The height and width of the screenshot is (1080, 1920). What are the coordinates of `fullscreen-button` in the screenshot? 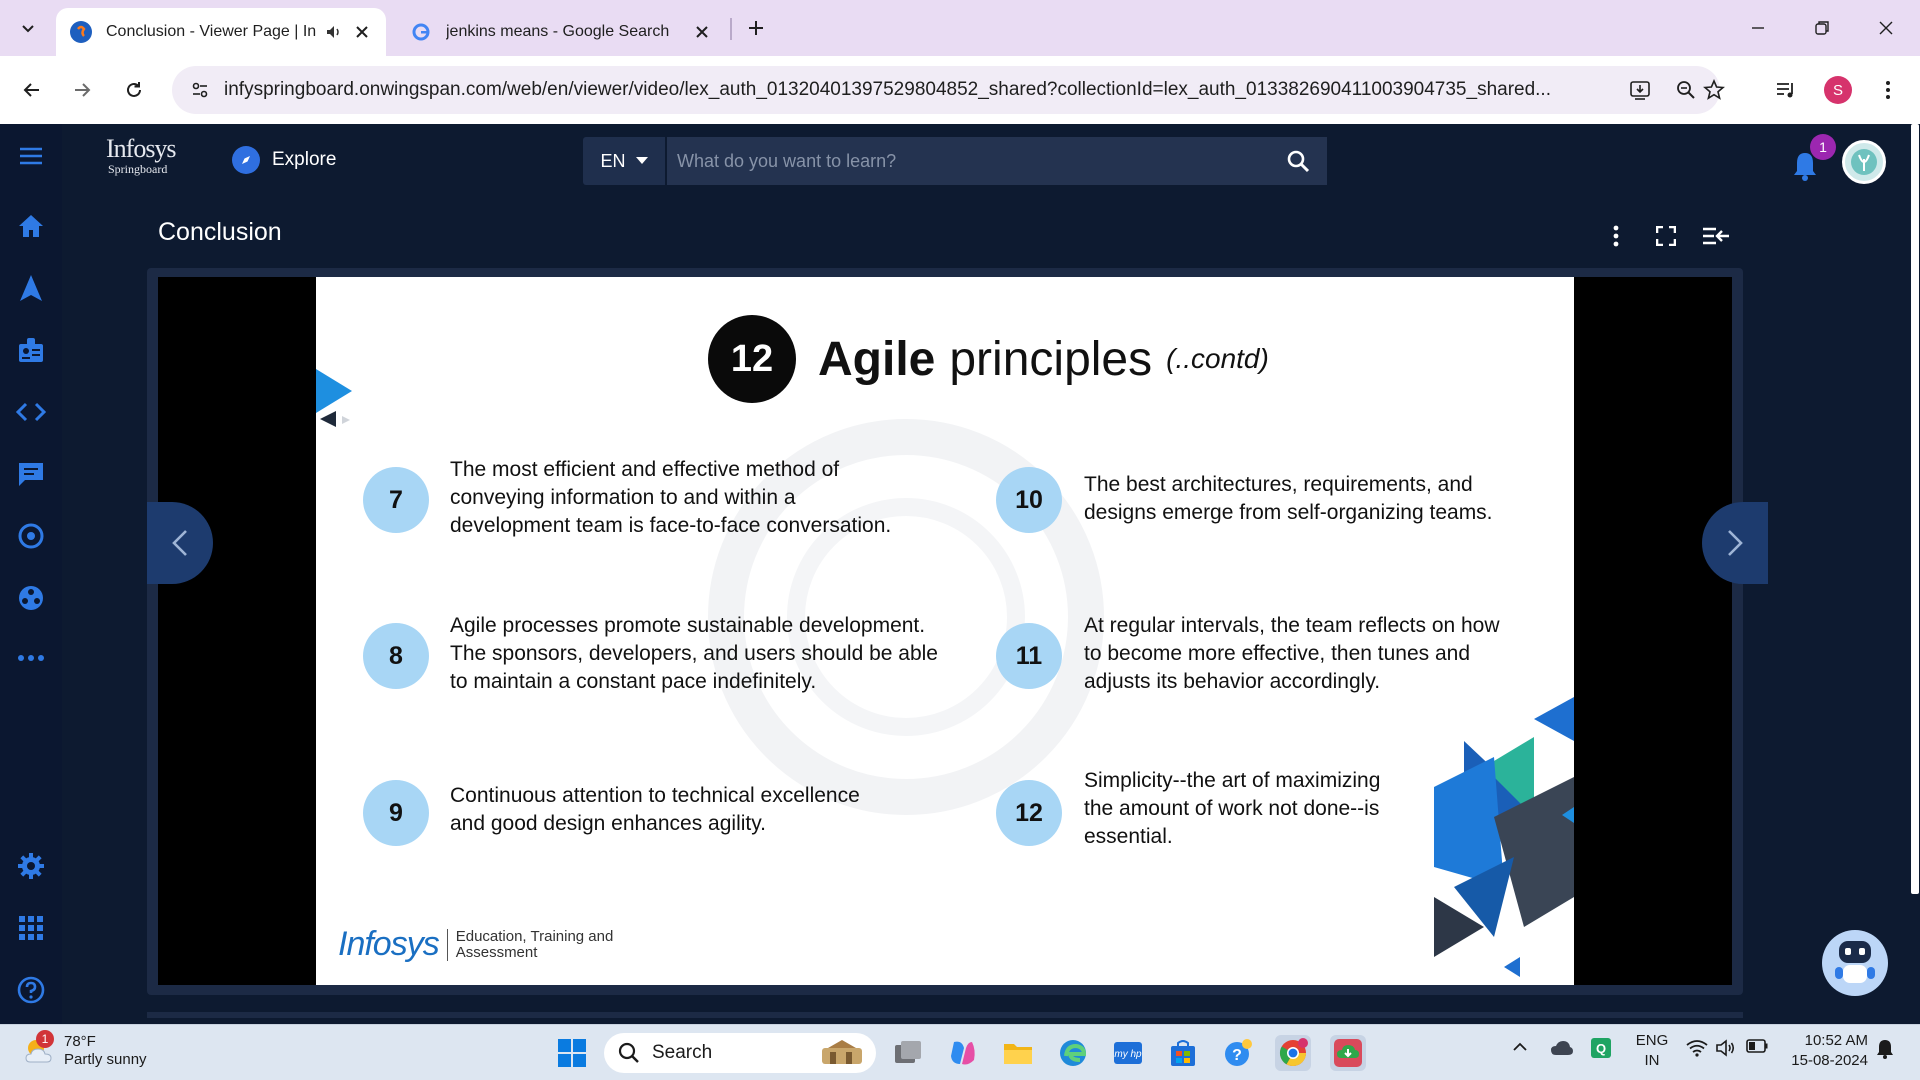 It's located at (1666, 236).